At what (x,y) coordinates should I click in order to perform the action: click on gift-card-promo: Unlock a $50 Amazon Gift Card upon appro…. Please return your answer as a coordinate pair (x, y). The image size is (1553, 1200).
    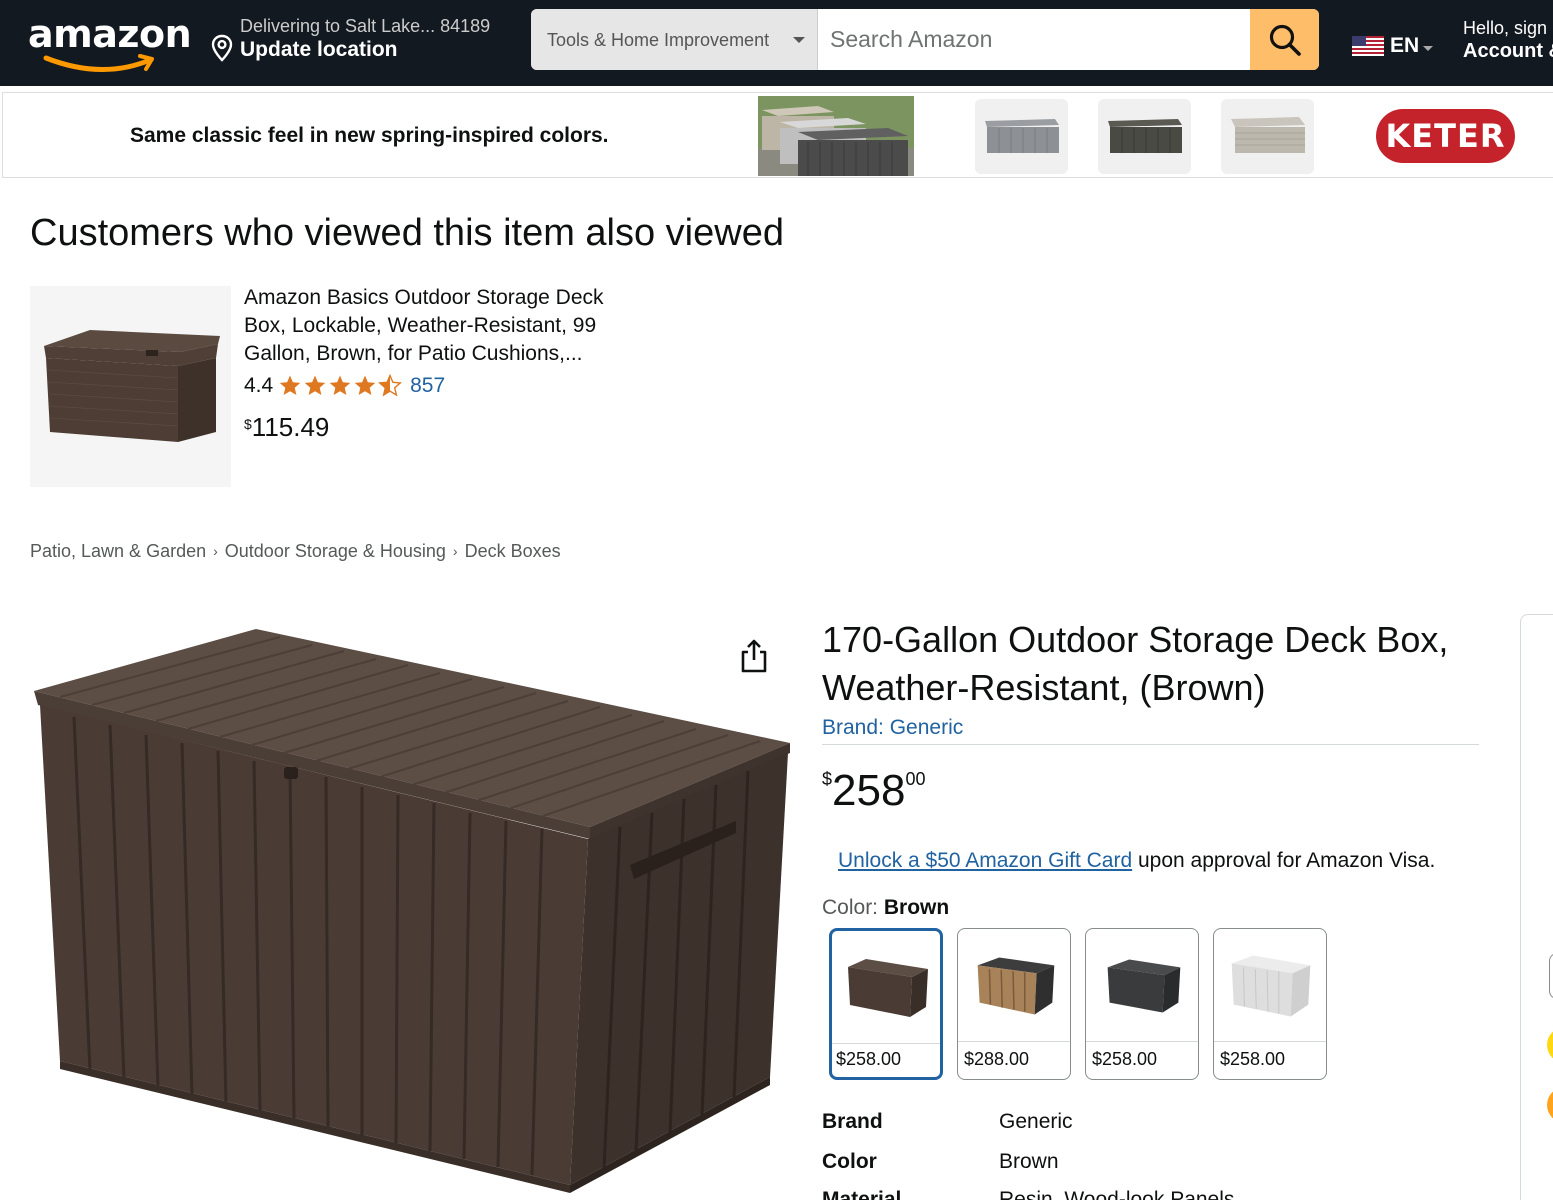
    Looking at the image, I should click on (1136, 861).